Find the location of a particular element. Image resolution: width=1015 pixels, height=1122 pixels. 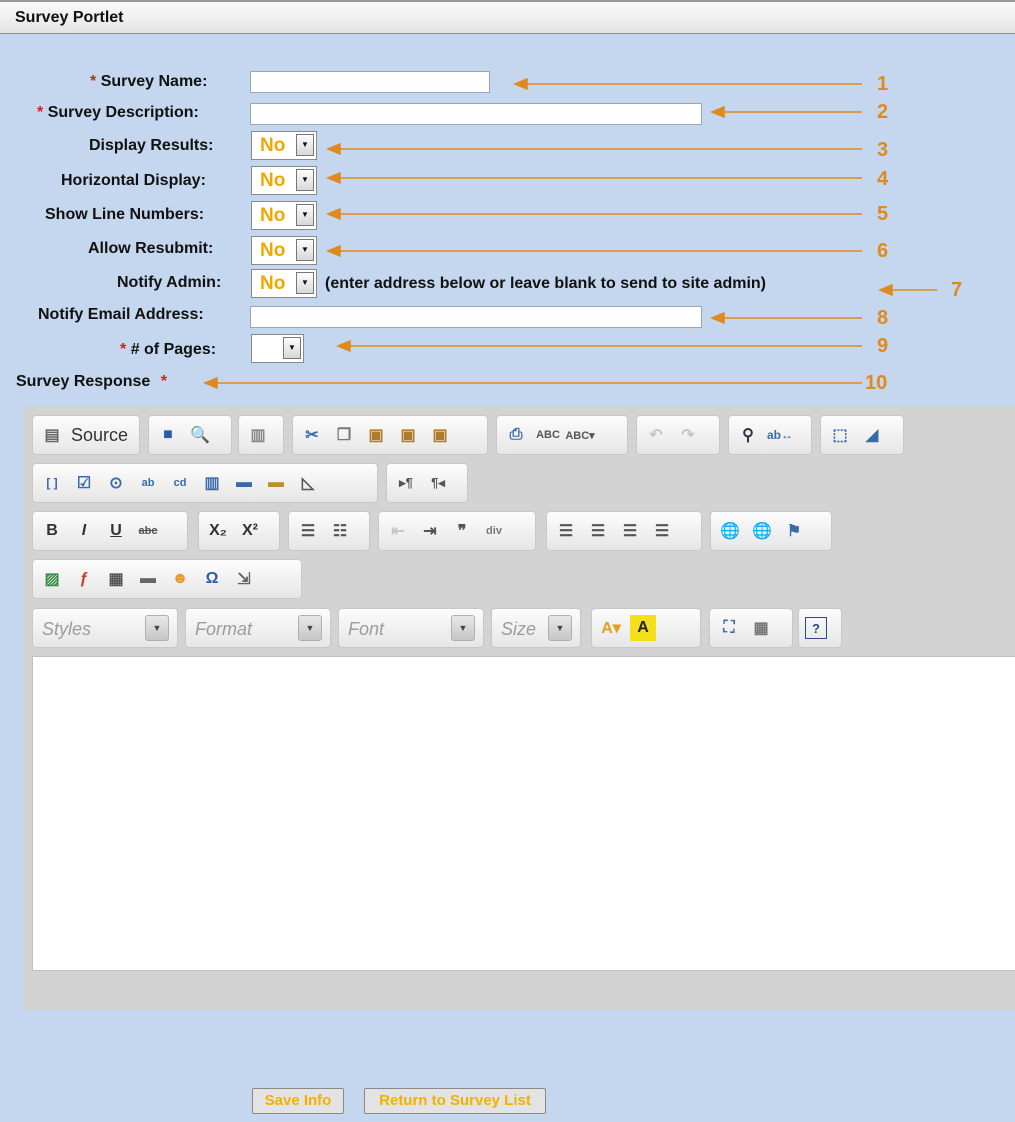

toolbar-group-indent: ⇤ ⇥ ❞ div is located at coordinates (457, 531).